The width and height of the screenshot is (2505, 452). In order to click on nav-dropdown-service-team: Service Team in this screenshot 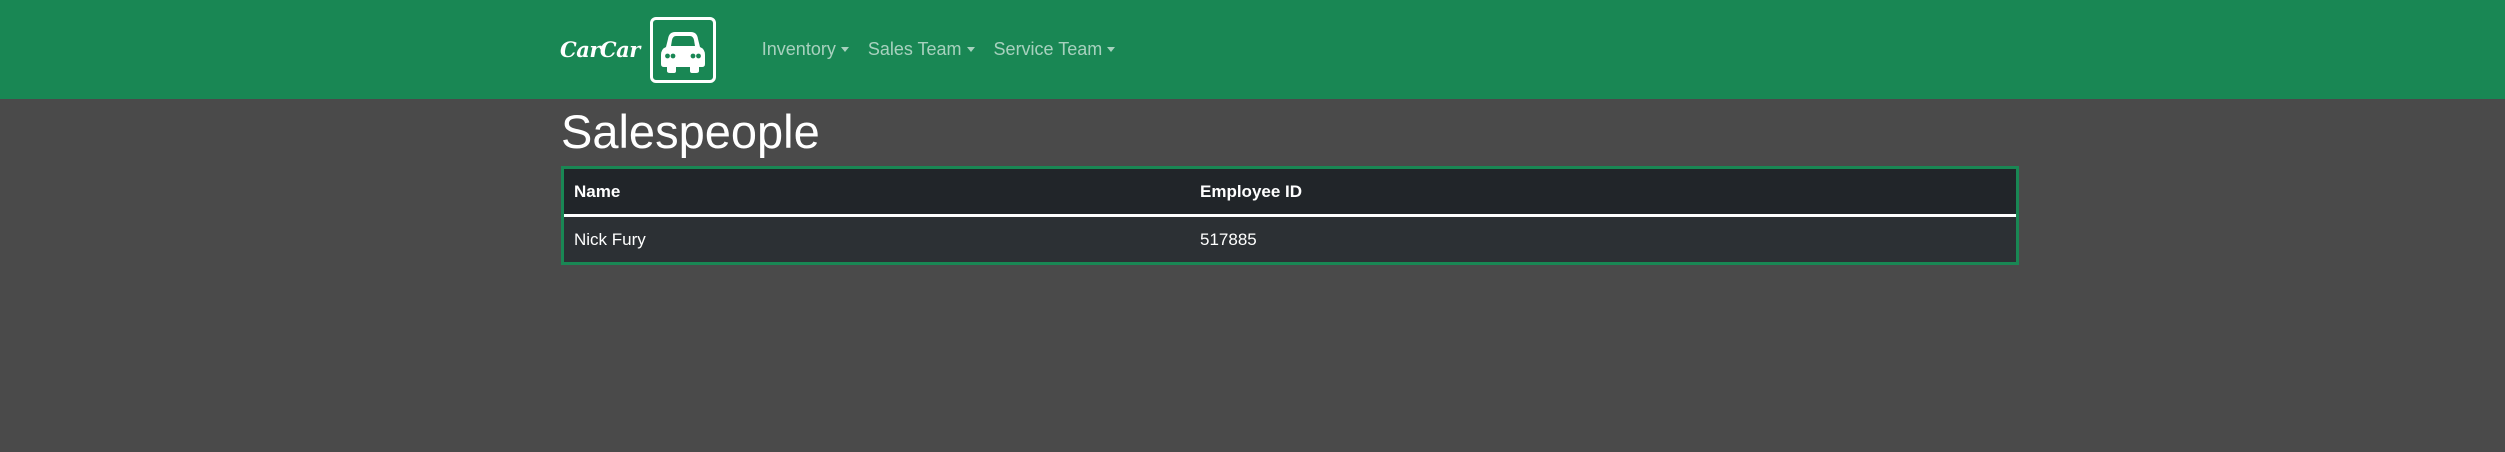, I will do `click(1055, 49)`.